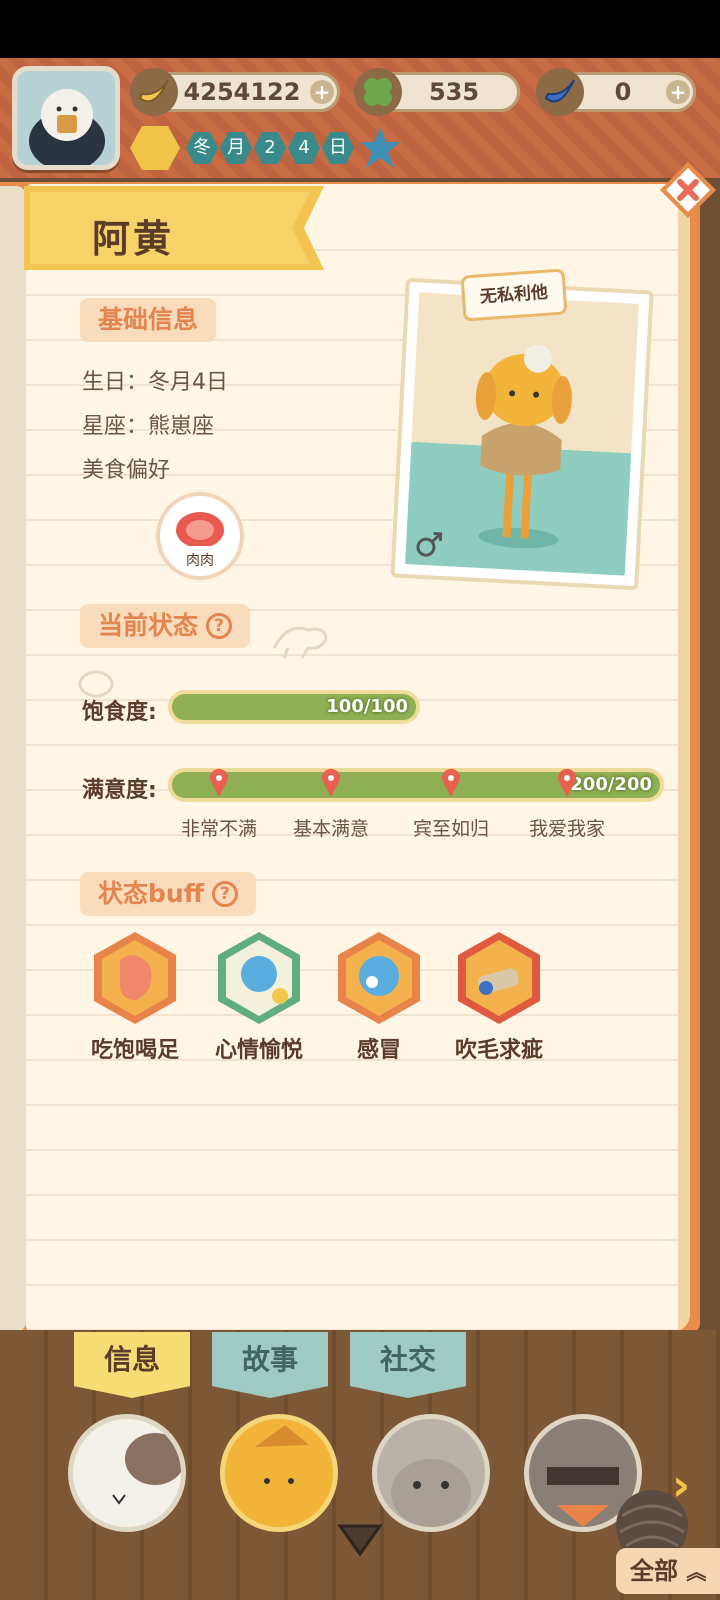  What do you see at coordinates (300, 642) in the screenshot?
I see `doodle-dog-icon` at bounding box center [300, 642].